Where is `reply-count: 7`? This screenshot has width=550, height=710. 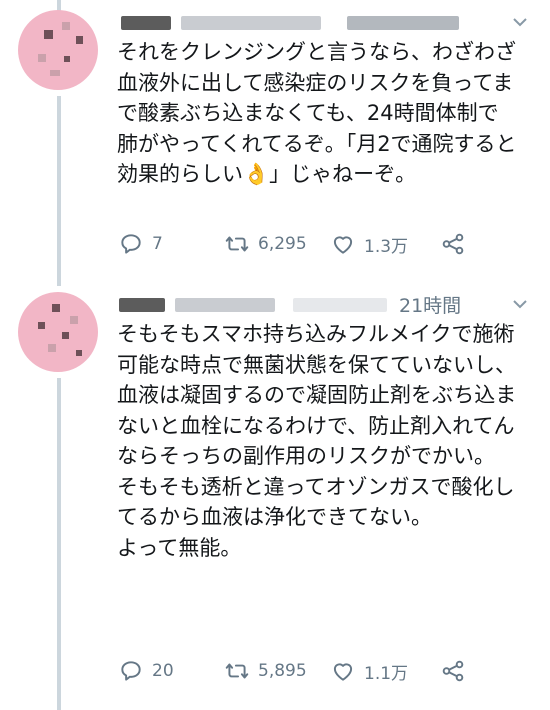 reply-count: 7 is located at coordinates (157, 244).